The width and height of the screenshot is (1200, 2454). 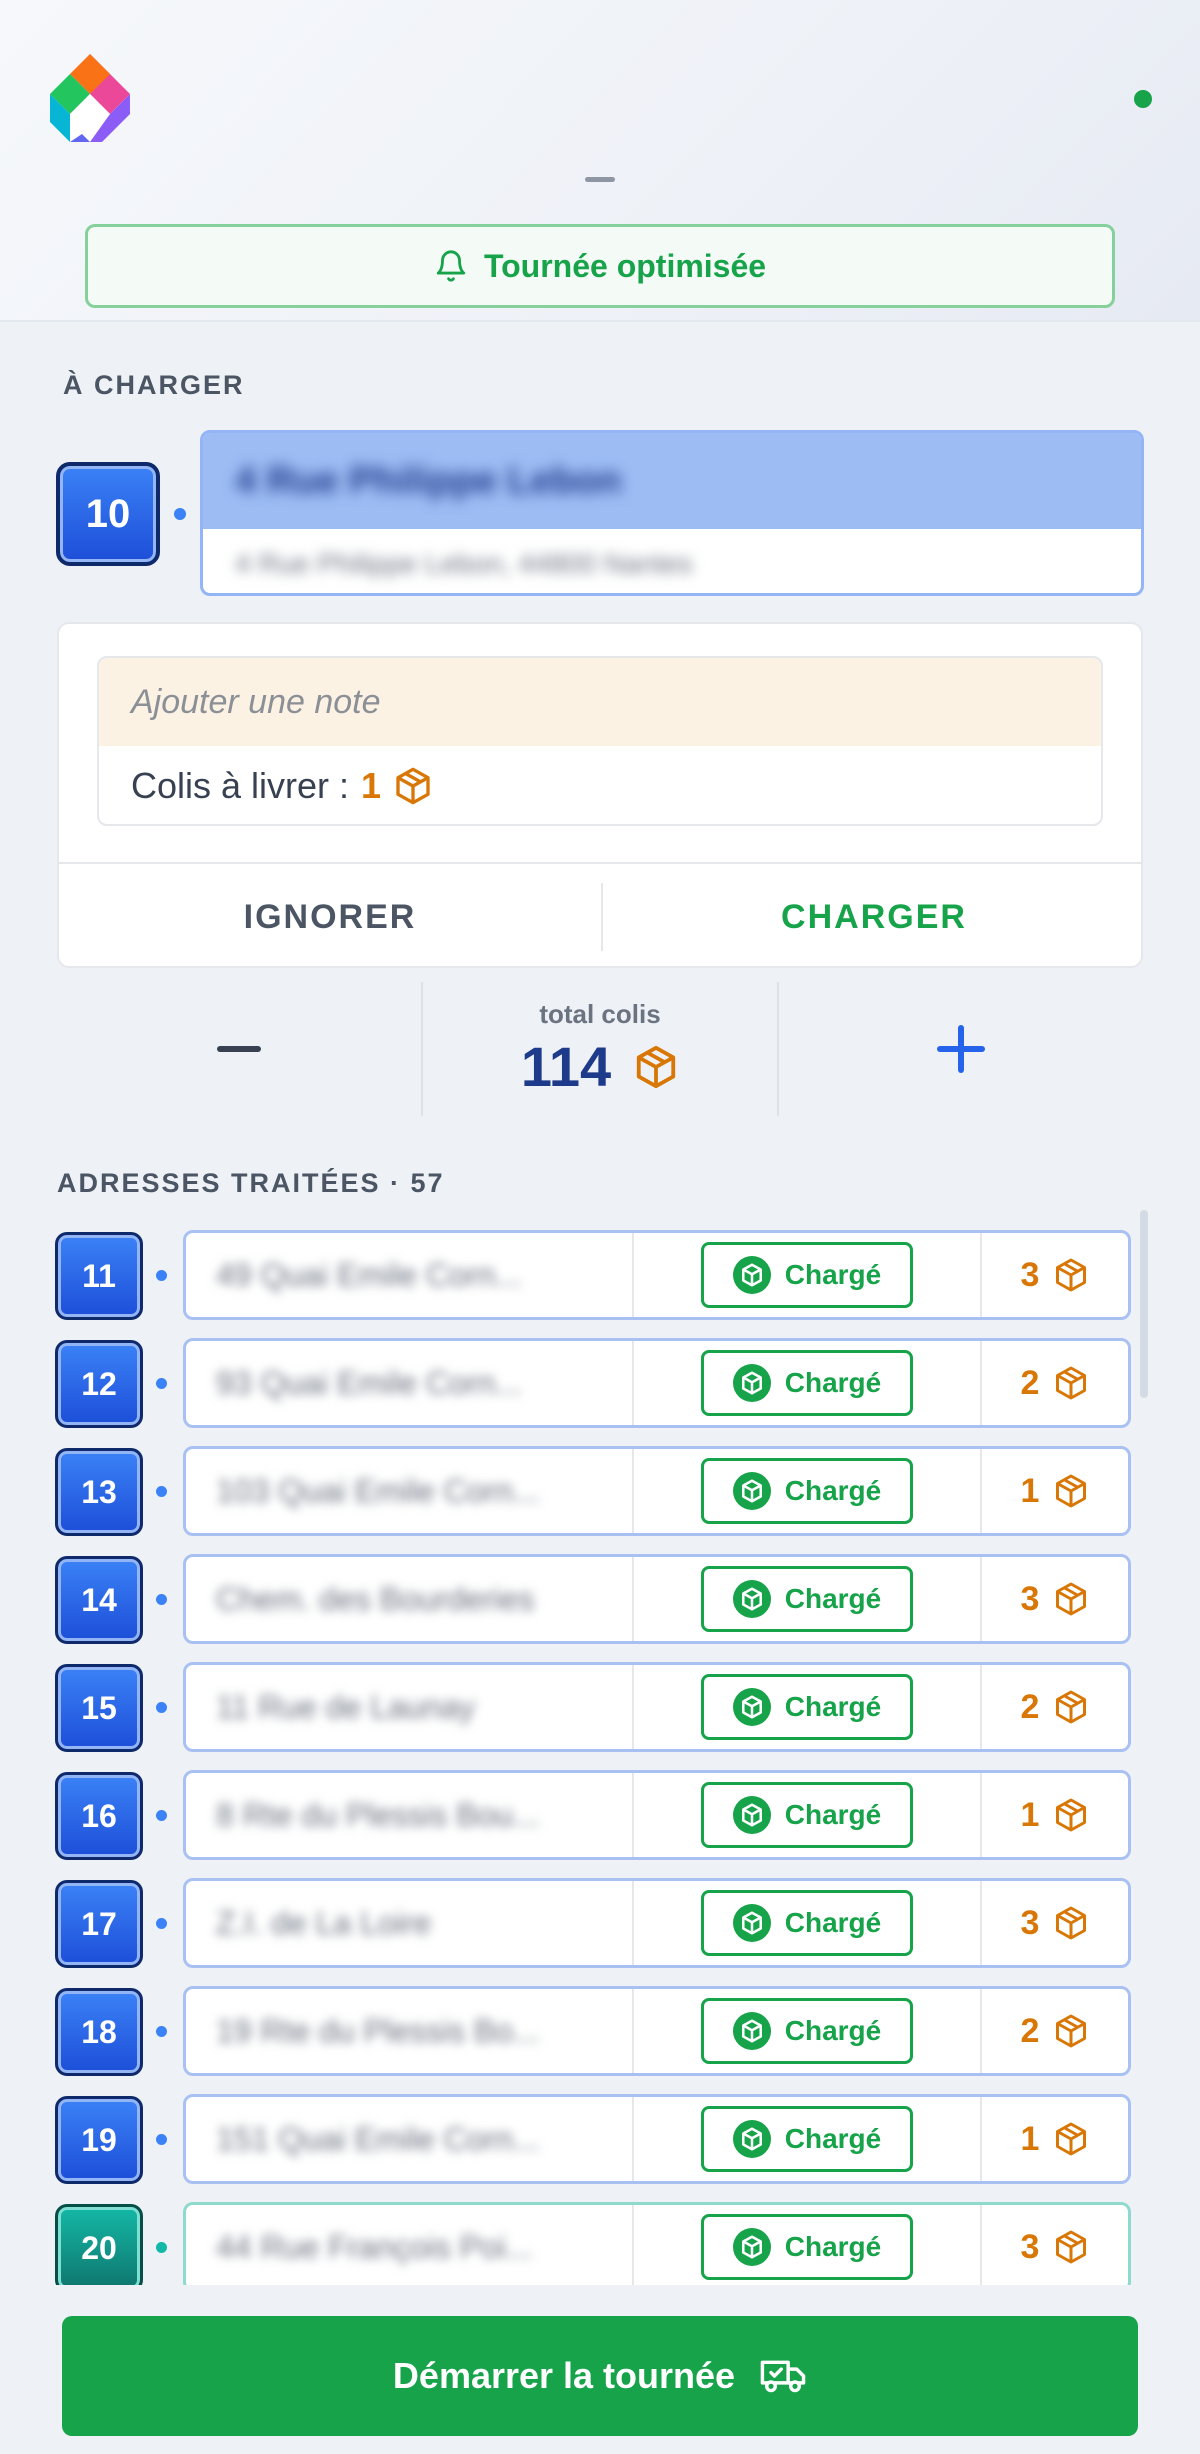 What do you see at coordinates (99, 1816) in the screenshot?
I see `stop-number-badge: 16` at bounding box center [99, 1816].